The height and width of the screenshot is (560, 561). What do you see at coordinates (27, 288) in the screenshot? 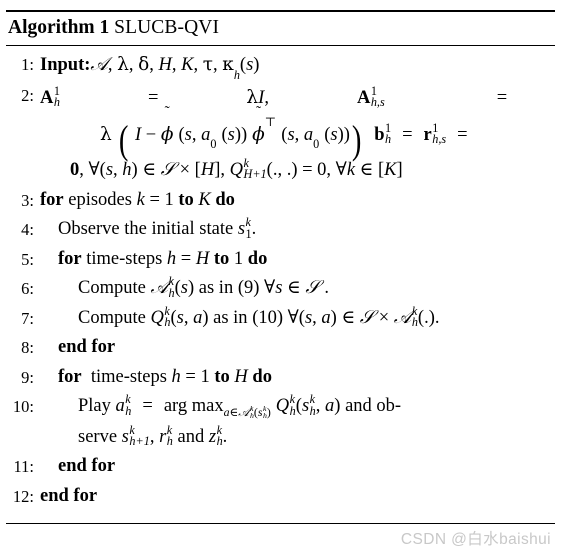
I see `line-number-6: 6:` at bounding box center [27, 288].